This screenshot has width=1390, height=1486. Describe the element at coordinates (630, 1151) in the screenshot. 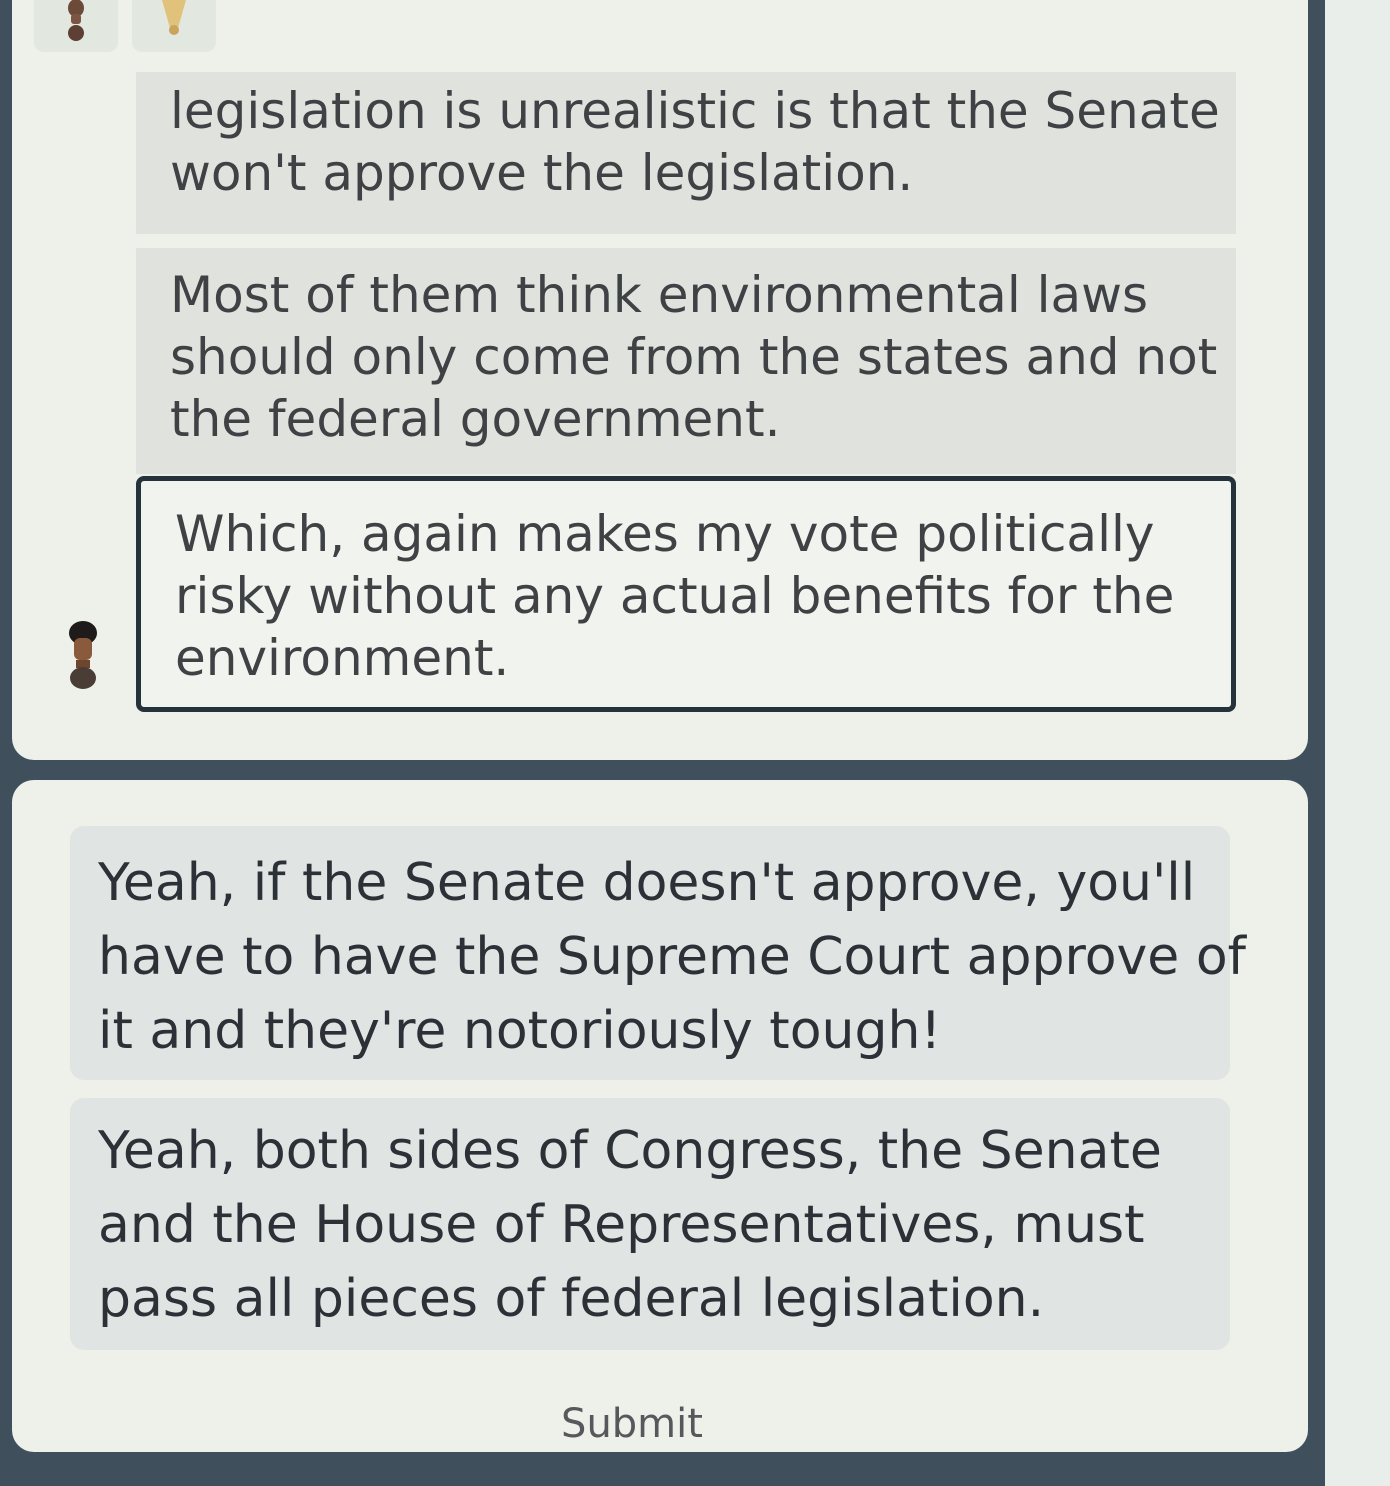

I see `option-line: Yeah, both sides of Congress, the Senate` at that location.